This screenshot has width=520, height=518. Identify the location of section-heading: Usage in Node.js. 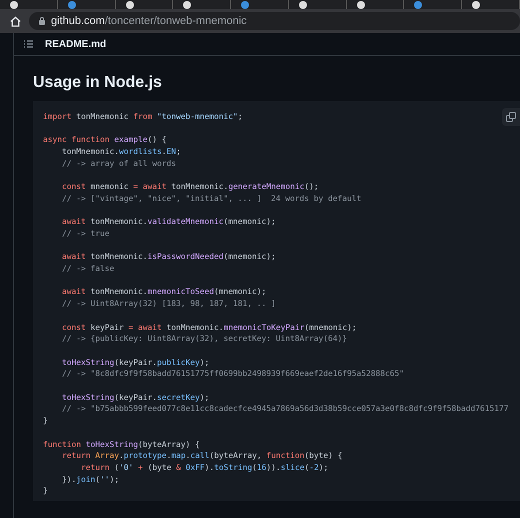
(98, 83).